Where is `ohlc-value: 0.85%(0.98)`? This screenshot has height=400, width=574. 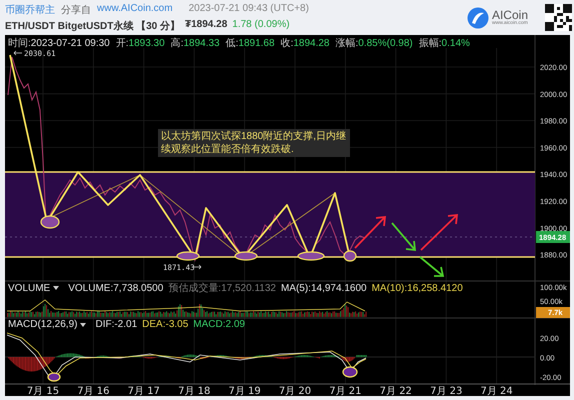
ohlc-value: 0.85%(0.98) is located at coordinates (385, 43).